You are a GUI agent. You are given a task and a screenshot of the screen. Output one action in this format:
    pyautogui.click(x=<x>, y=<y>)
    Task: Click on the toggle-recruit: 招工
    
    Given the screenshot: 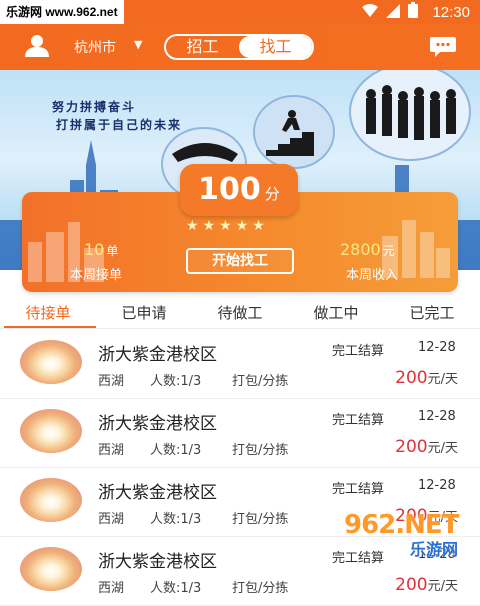 What is the action you would take?
    pyautogui.click(x=202, y=47)
    